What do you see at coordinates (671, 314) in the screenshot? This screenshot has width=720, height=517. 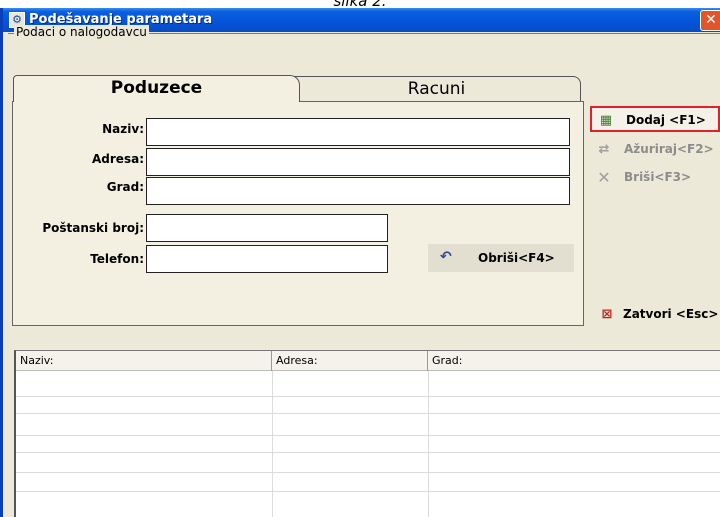 I see `exit-button-label: Zatvori <Esc>` at bounding box center [671, 314].